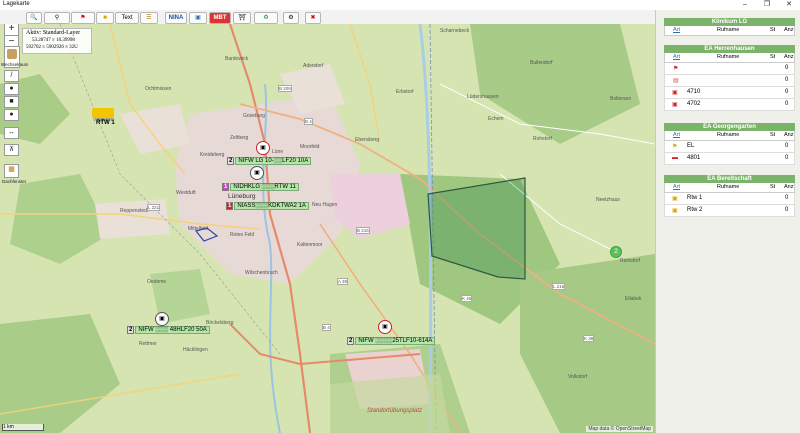  I want to click on table-row: ▣ Rtw 2 0, so click(729, 211).